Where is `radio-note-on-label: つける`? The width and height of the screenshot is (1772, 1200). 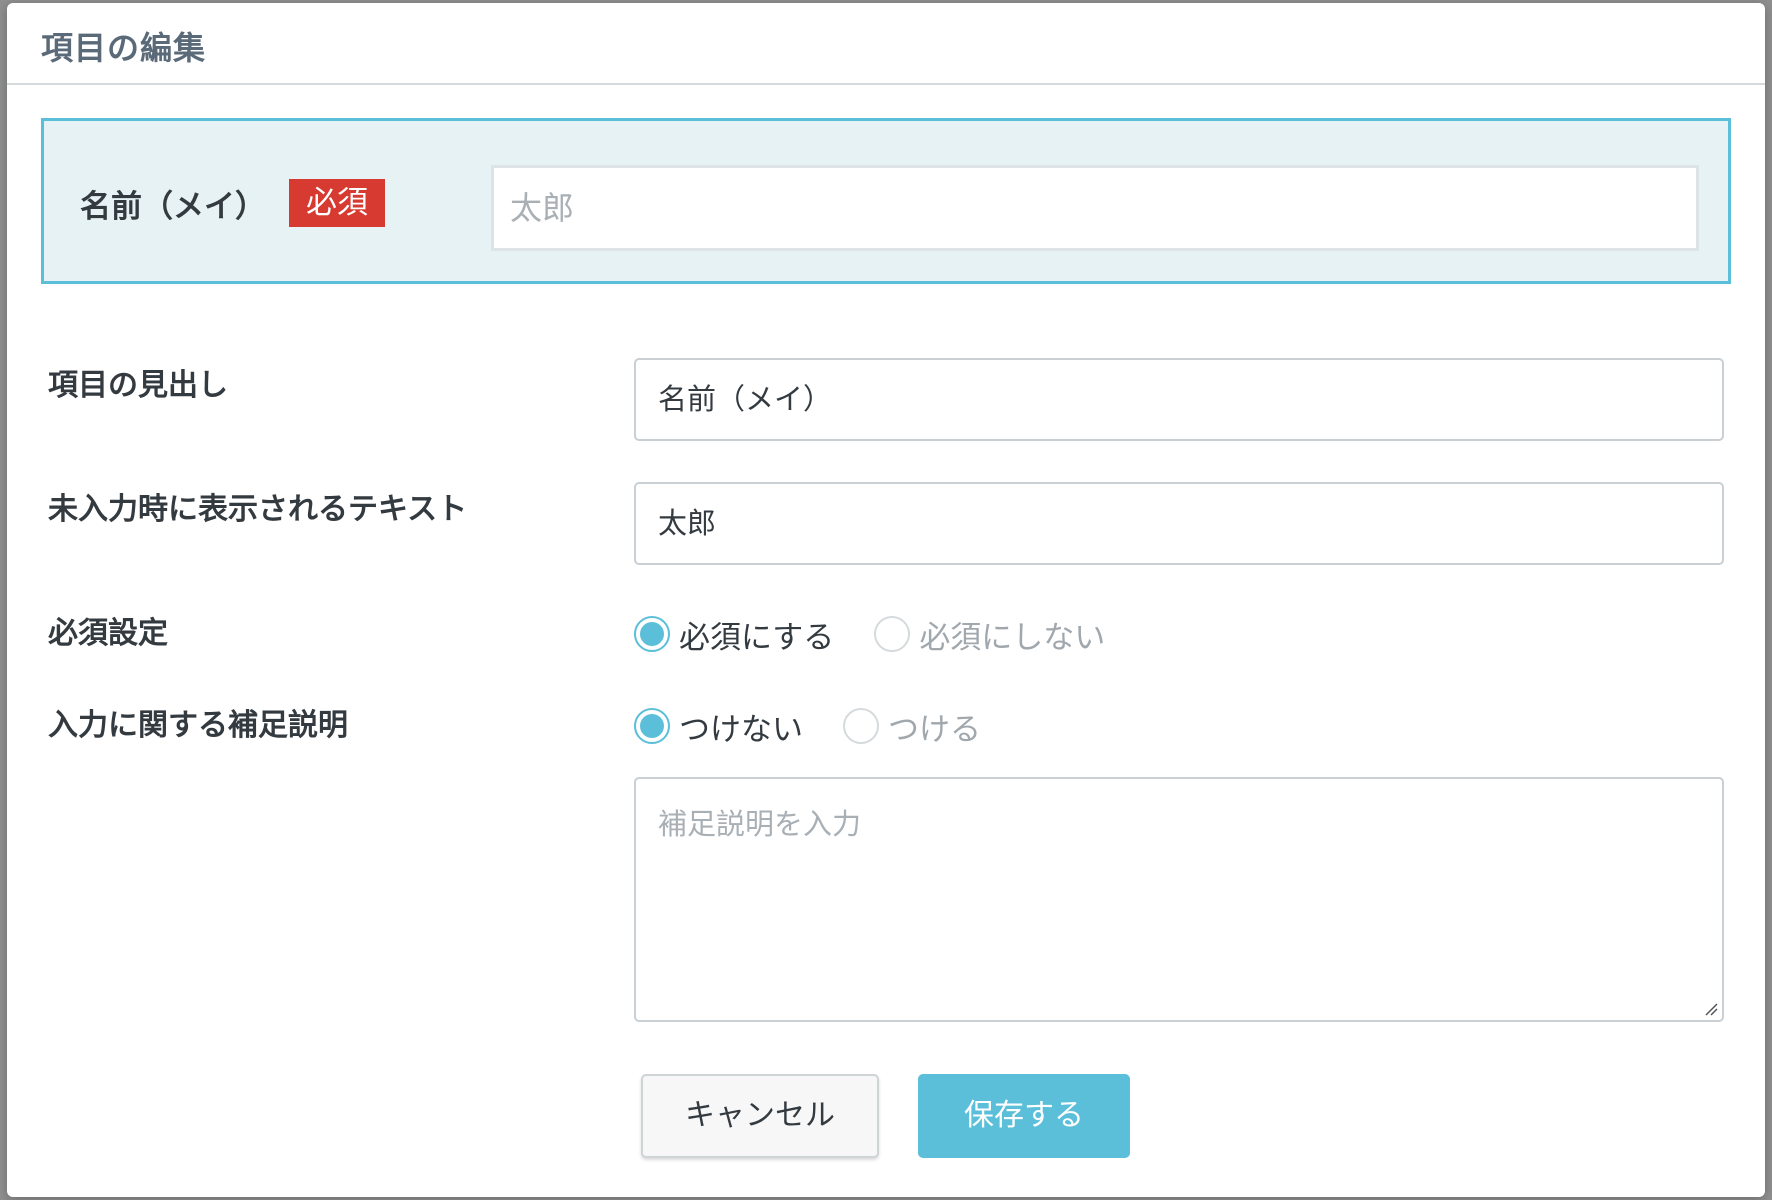
radio-note-on-label: つける is located at coordinates (934, 729).